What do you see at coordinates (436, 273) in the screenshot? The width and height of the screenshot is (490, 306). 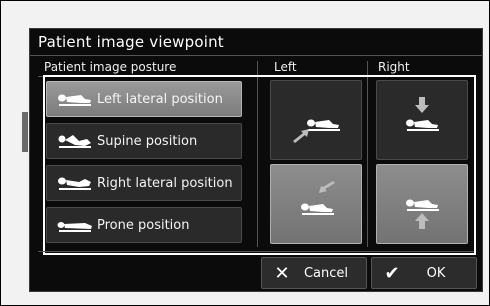 I see `ok-label: OK` at bounding box center [436, 273].